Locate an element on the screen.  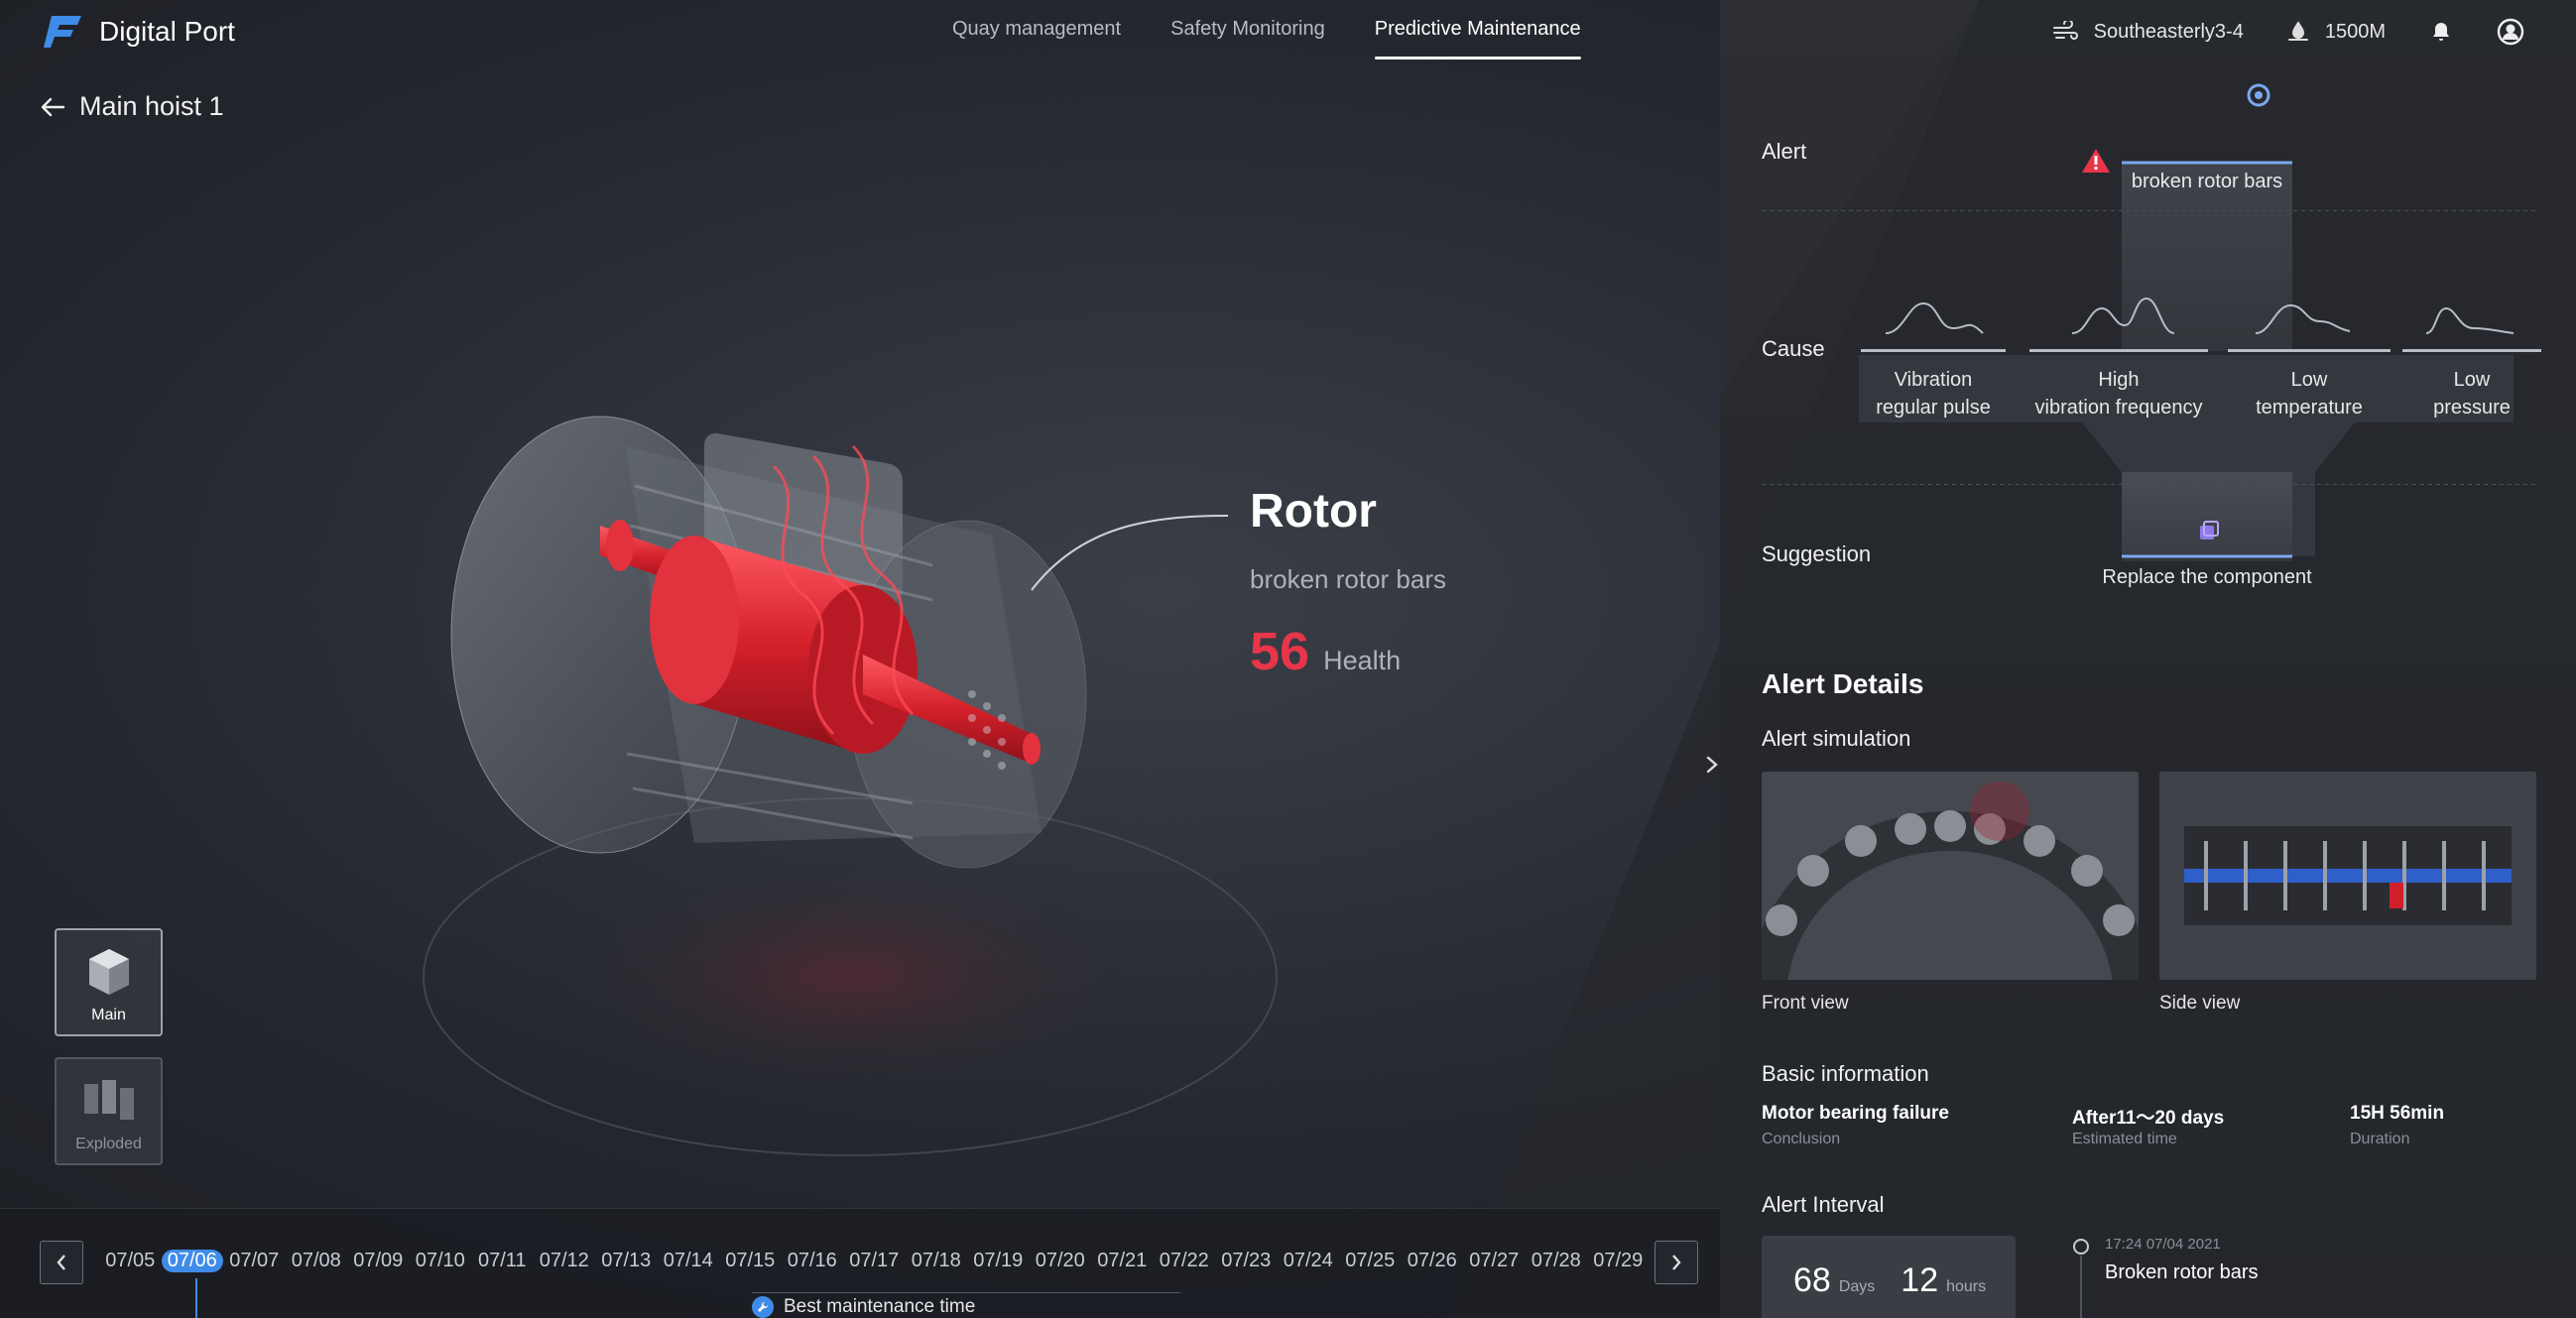
interval-hours-unit: hours is located at coordinates (1966, 1287).